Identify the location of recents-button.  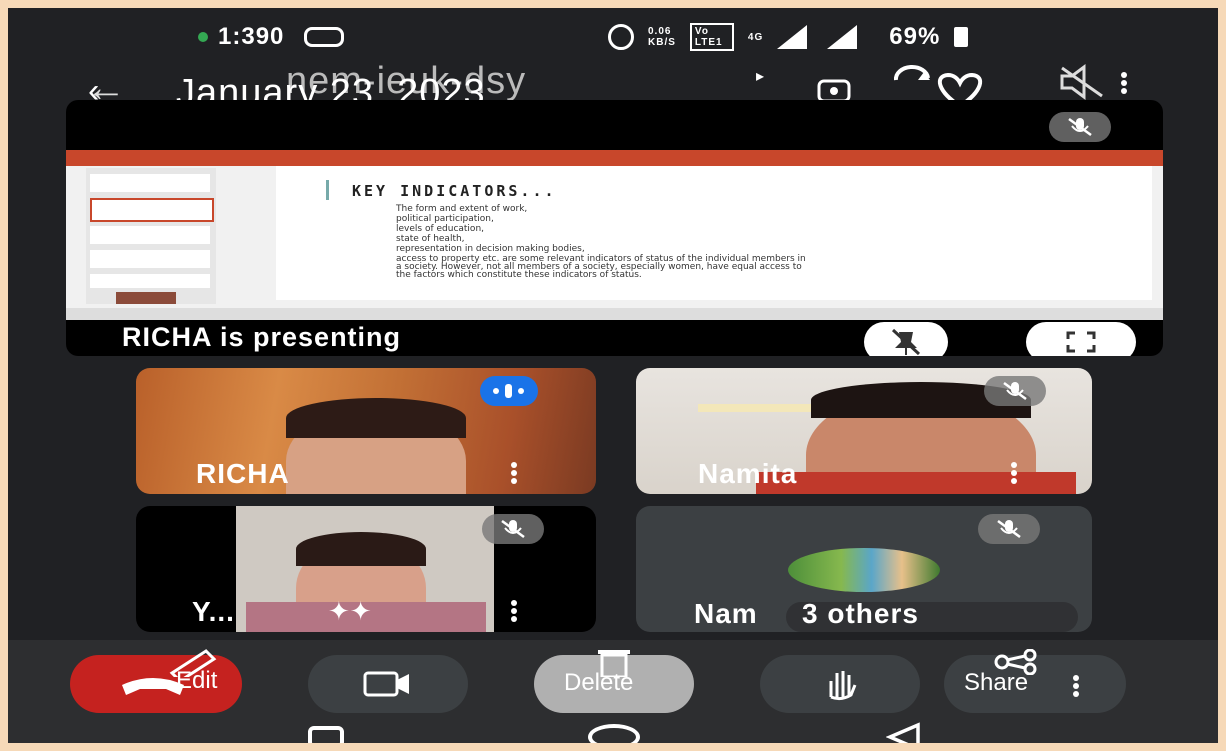
(326, 734).